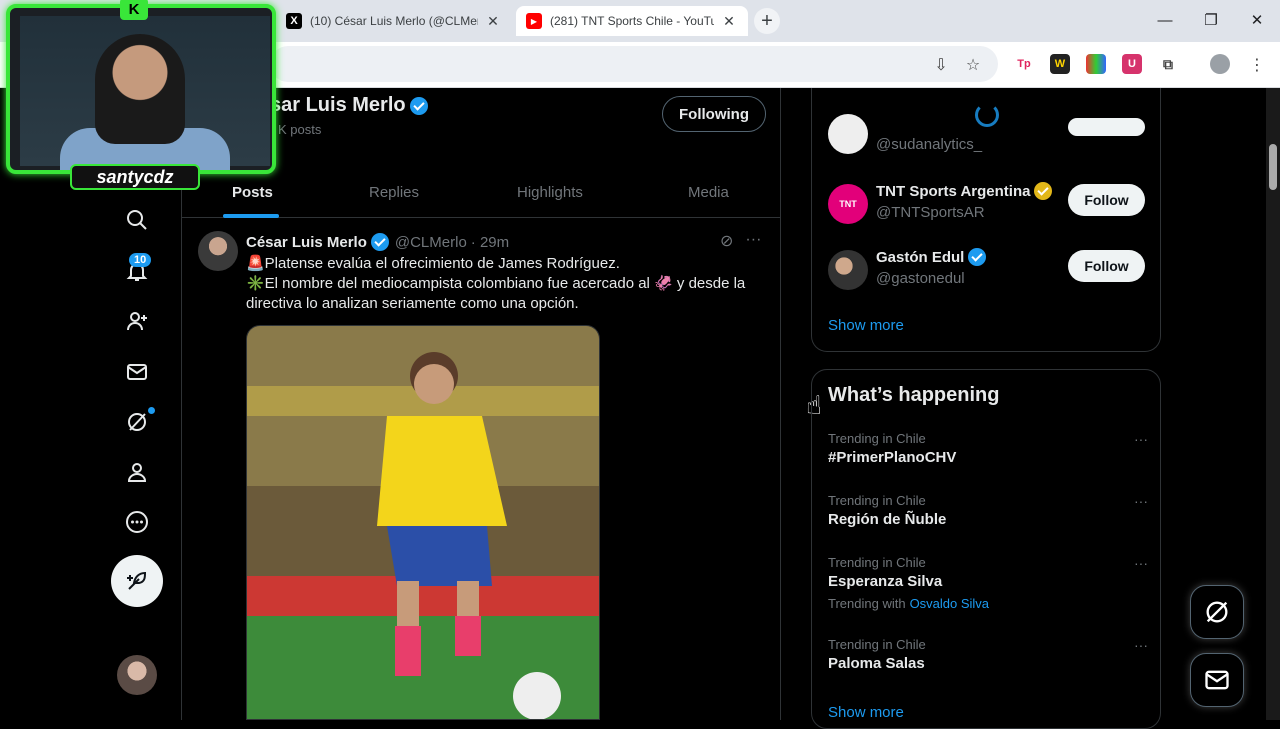  I want to click on trending-with-link: Osvaldo Silva, so click(949, 603).